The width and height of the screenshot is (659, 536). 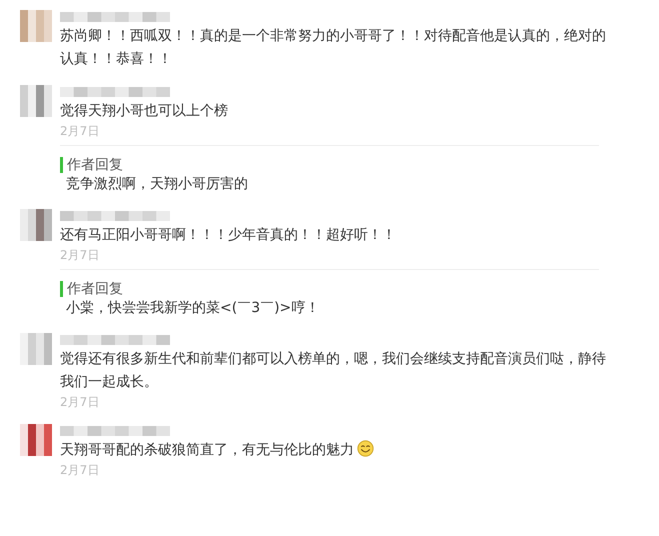 I want to click on reply-text: 竞争激烈啊，天翔小哥厉害的, so click(x=157, y=184).